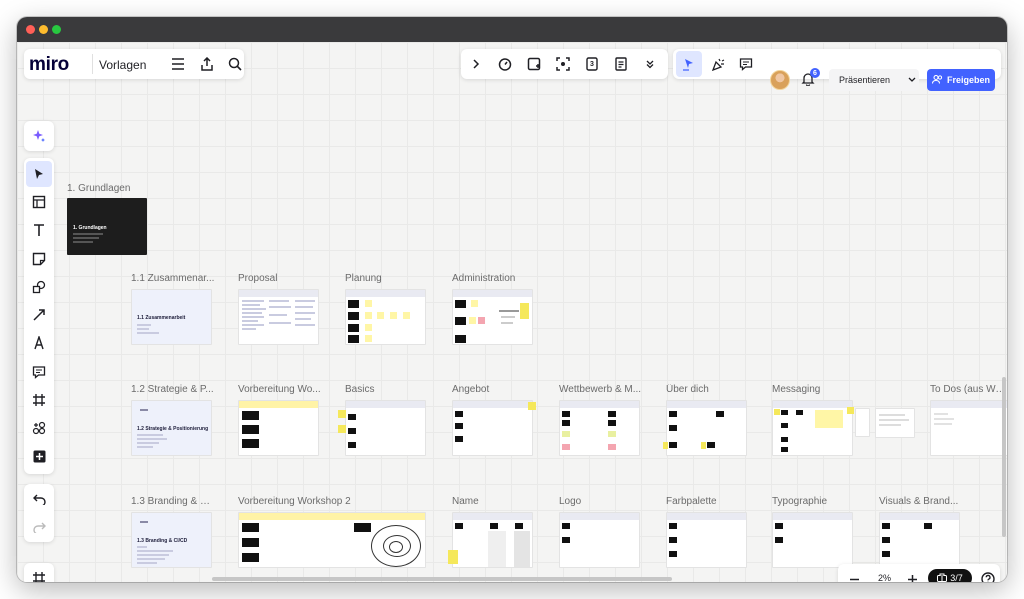 This screenshot has width=1024, height=599. What do you see at coordinates (780, 80) in the screenshot?
I see `user-avatar` at bounding box center [780, 80].